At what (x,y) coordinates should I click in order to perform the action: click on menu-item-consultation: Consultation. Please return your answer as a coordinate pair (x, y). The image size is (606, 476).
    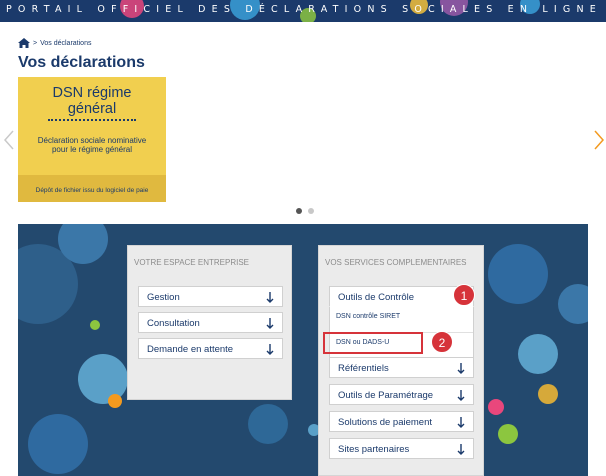
    Looking at the image, I should click on (210, 322).